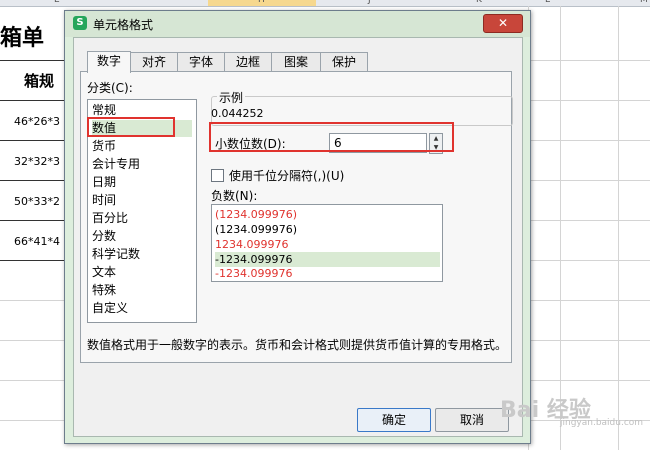 The image size is (650, 450). What do you see at coordinates (110, 88) in the screenshot?
I see `category-label: 分类(C):` at bounding box center [110, 88].